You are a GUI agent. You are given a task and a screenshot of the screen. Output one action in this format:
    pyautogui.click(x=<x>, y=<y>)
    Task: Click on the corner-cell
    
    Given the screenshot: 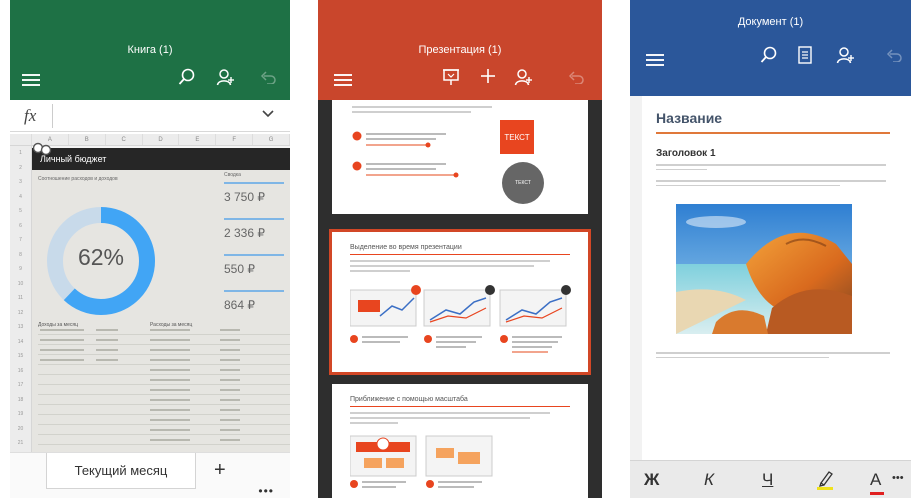 What is the action you would take?
    pyautogui.click(x=21, y=139)
    